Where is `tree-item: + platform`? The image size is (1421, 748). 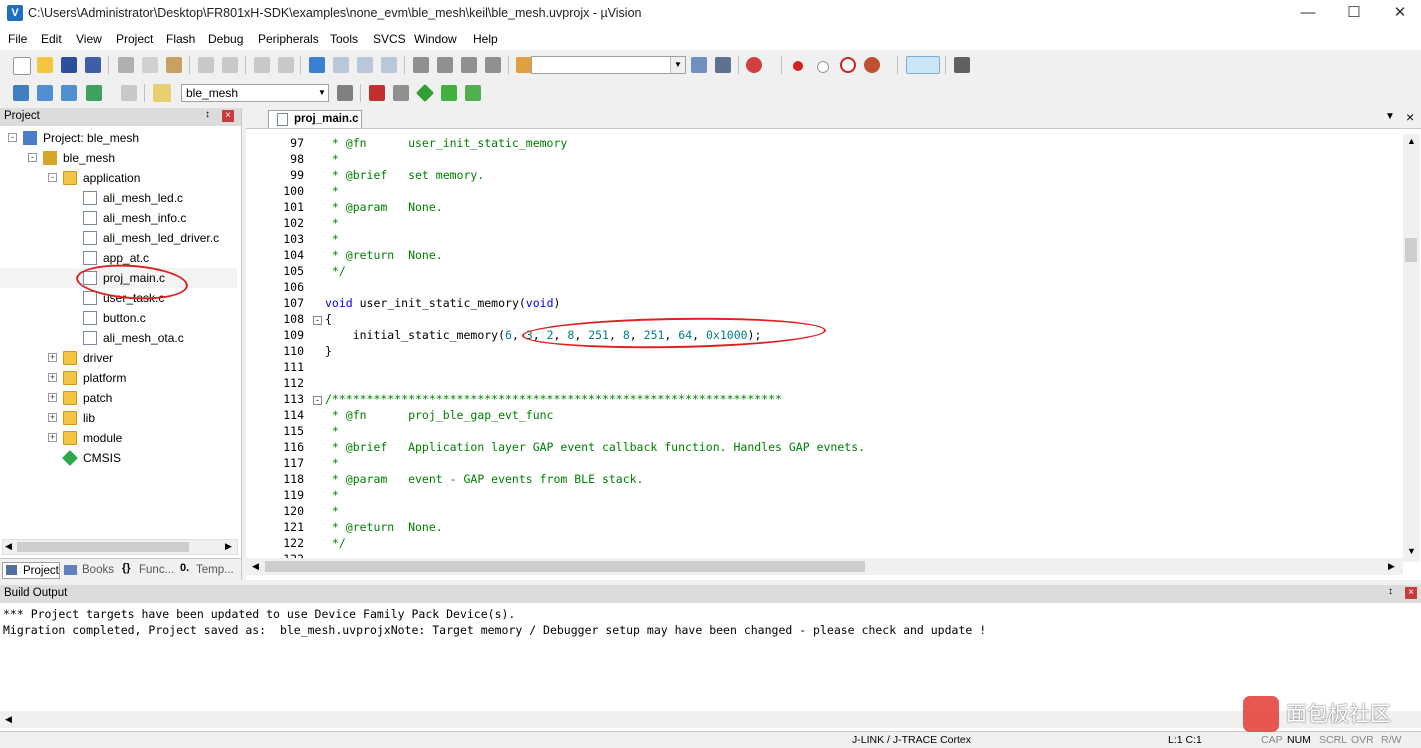 tree-item: + platform is located at coordinates (118, 378).